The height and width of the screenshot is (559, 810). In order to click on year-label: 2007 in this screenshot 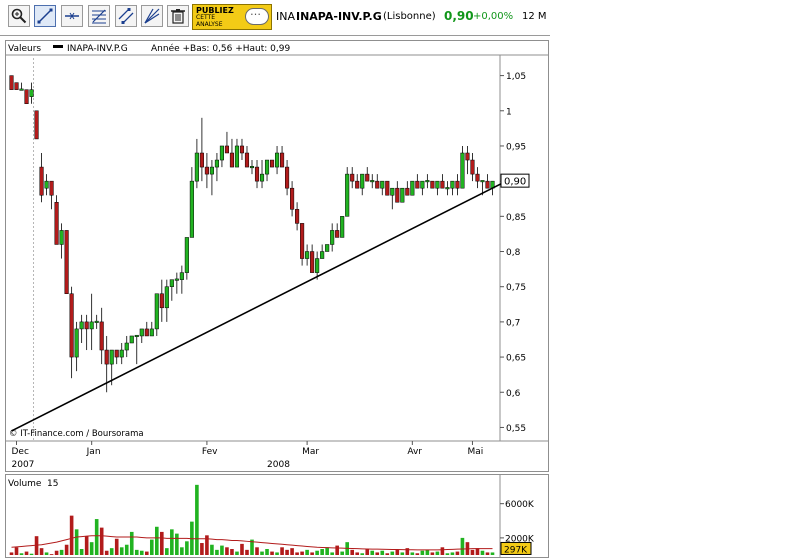, I will do `click(23, 465)`.